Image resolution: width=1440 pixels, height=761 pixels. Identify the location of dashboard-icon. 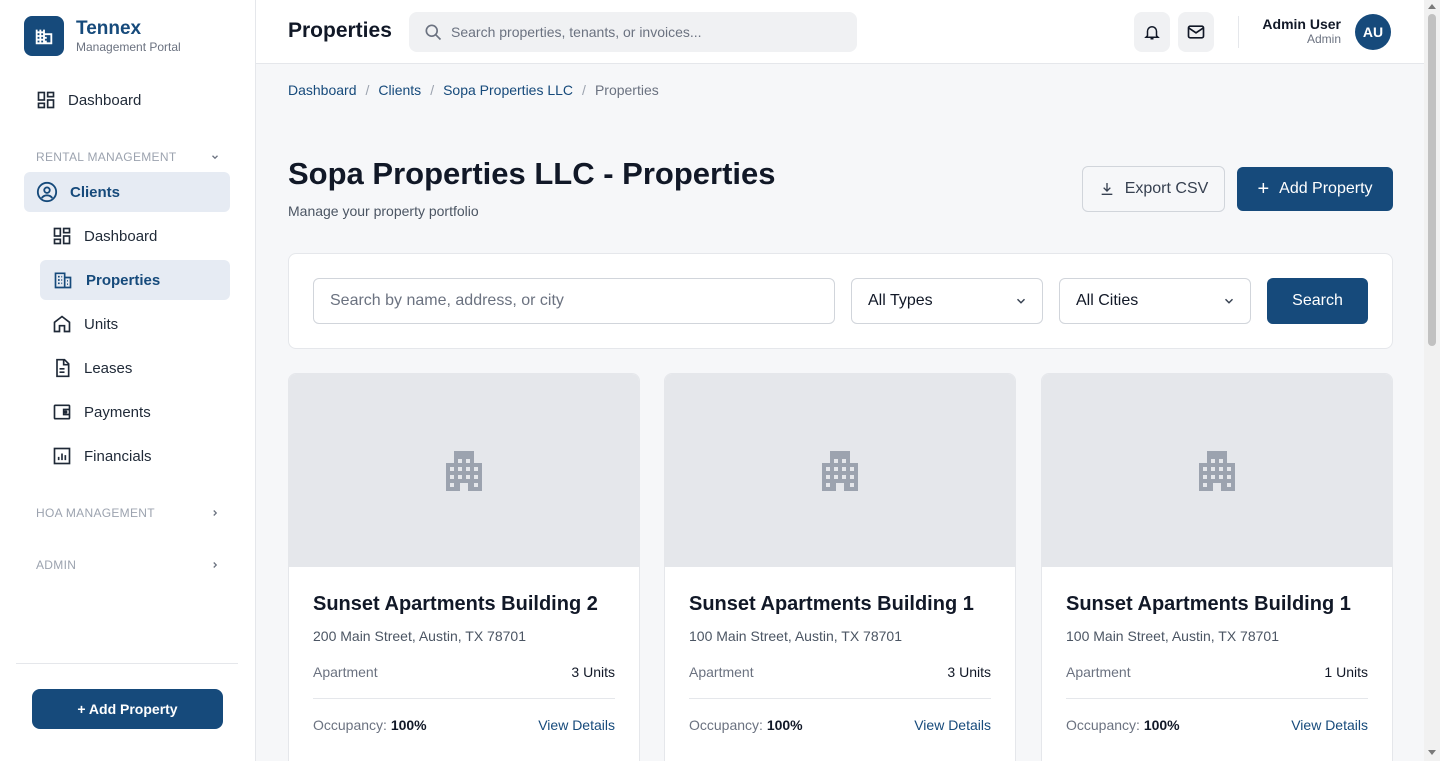
(46, 100).